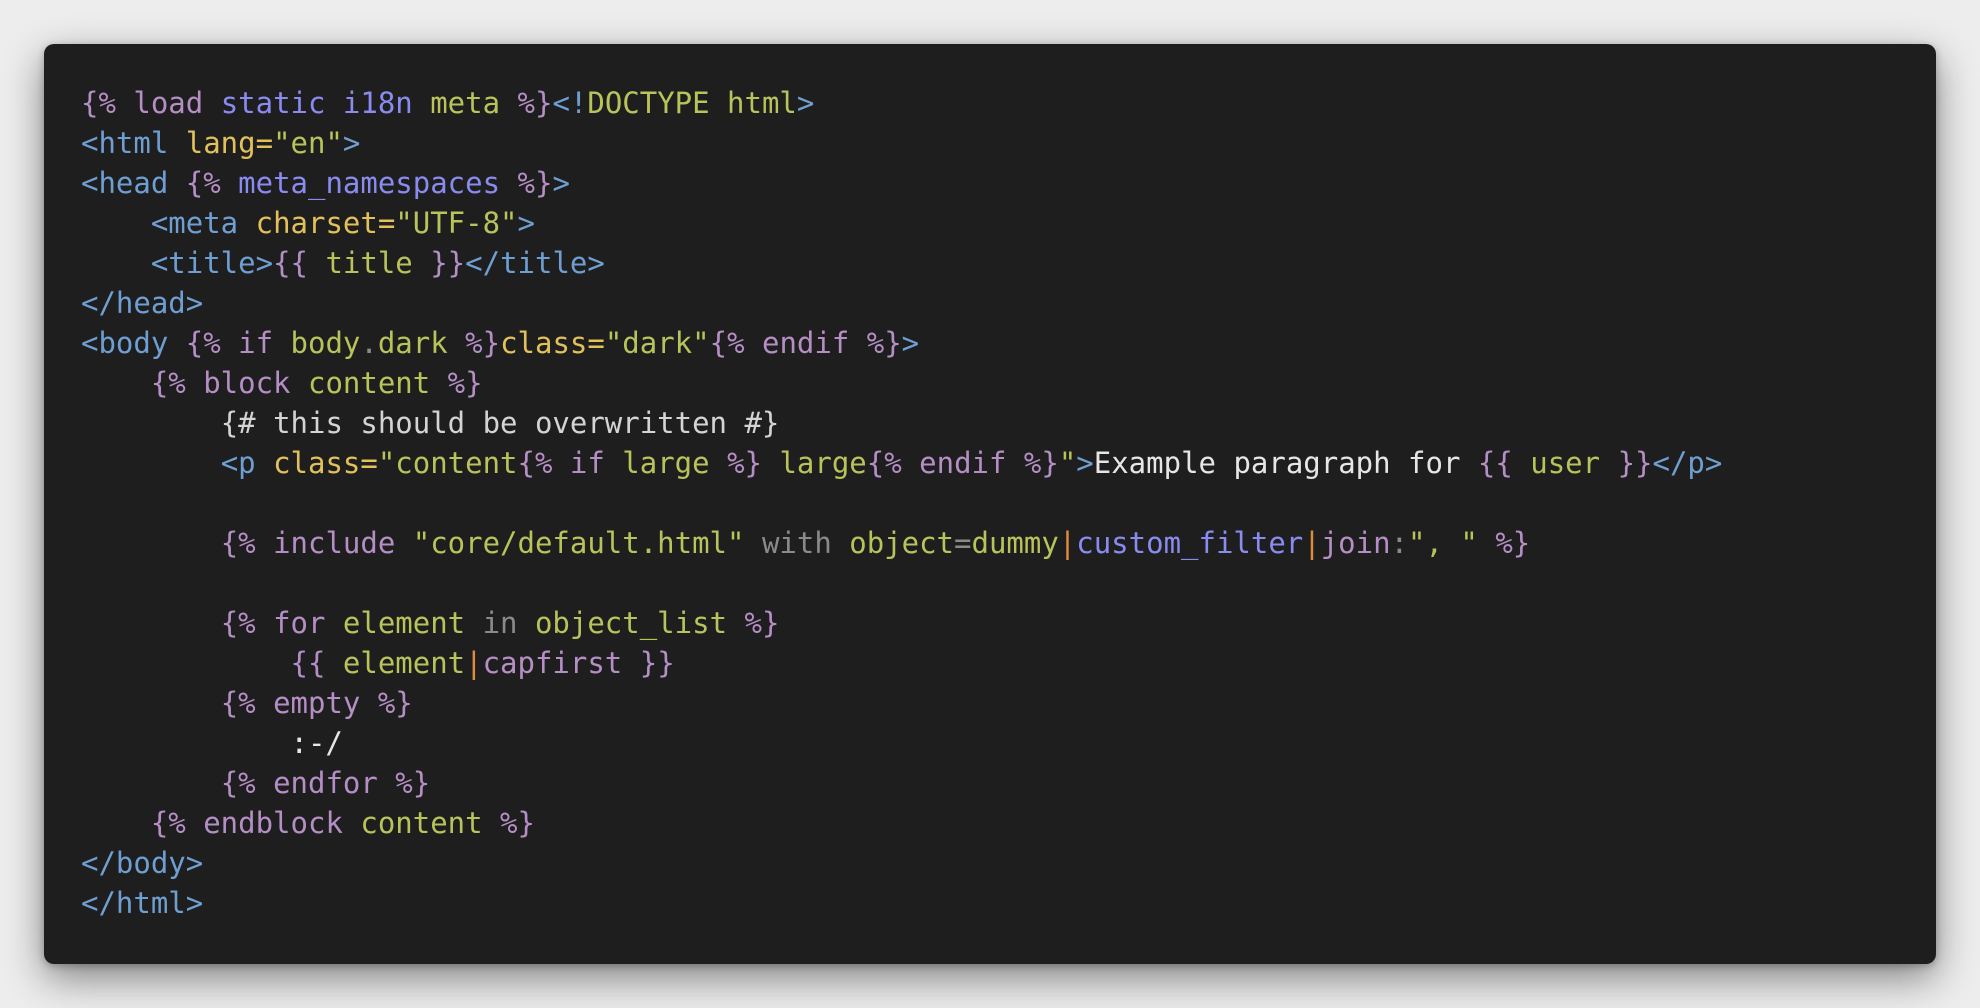  Describe the element at coordinates (797, 543) in the screenshot. I see `code-token: with` at that location.